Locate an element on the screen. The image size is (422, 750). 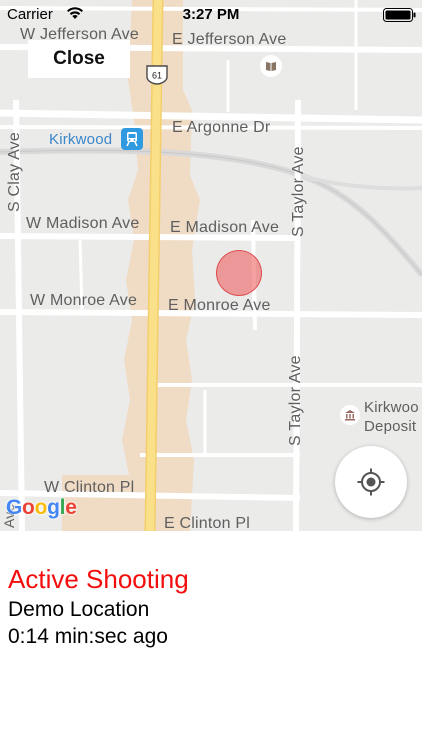
status-time: 3:27 PM is located at coordinates (211, 14).